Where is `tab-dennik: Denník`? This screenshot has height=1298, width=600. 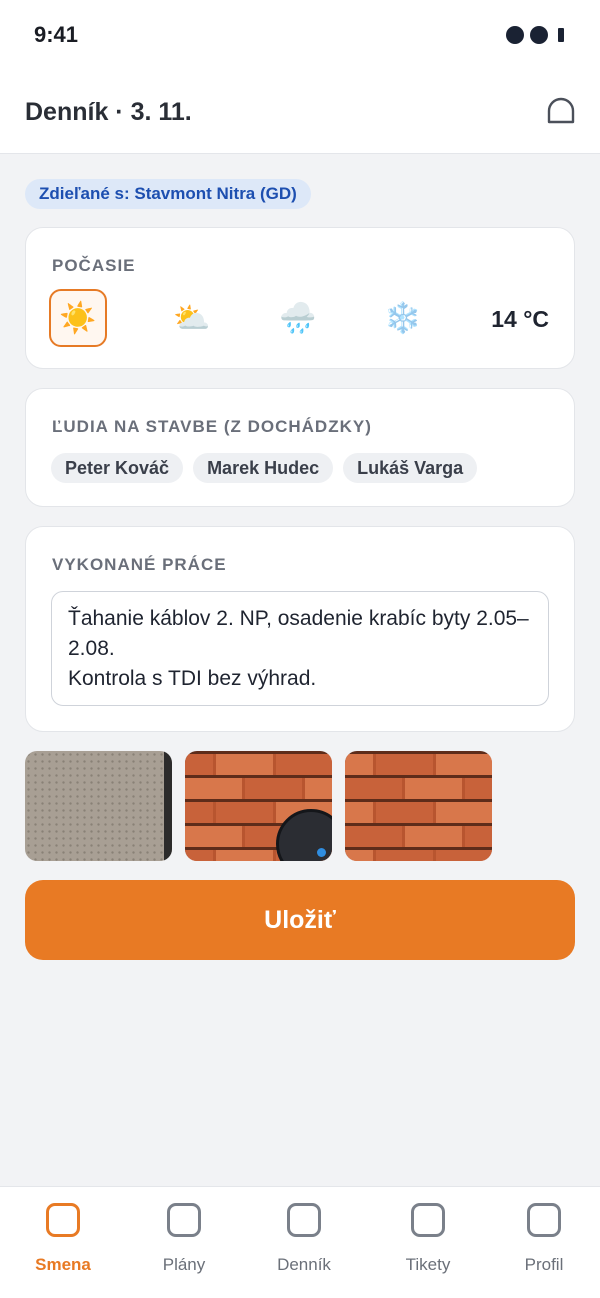 tab-dennik: Denník is located at coordinates (304, 1239).